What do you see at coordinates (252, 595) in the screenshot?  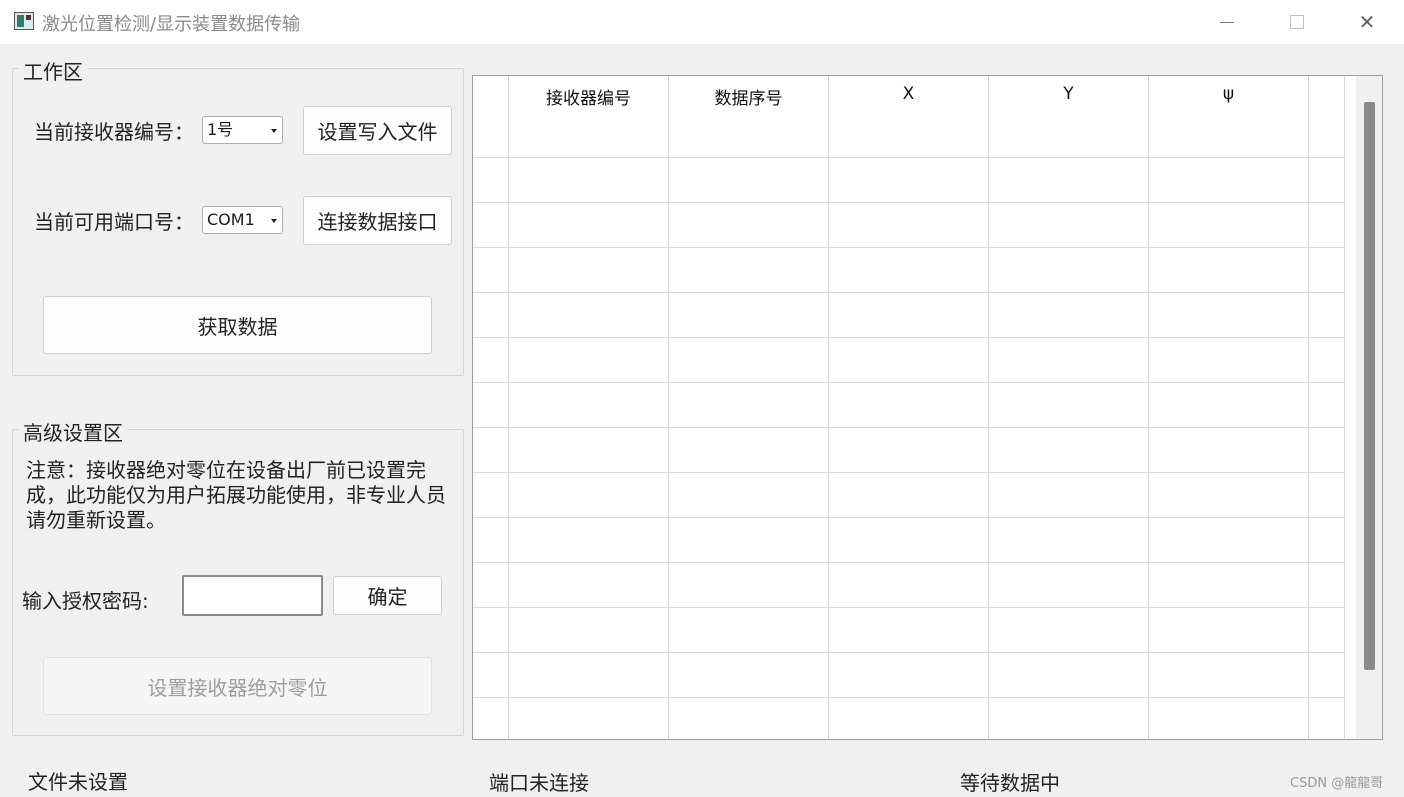 I see `password-input` at bounding box center [252, 595].